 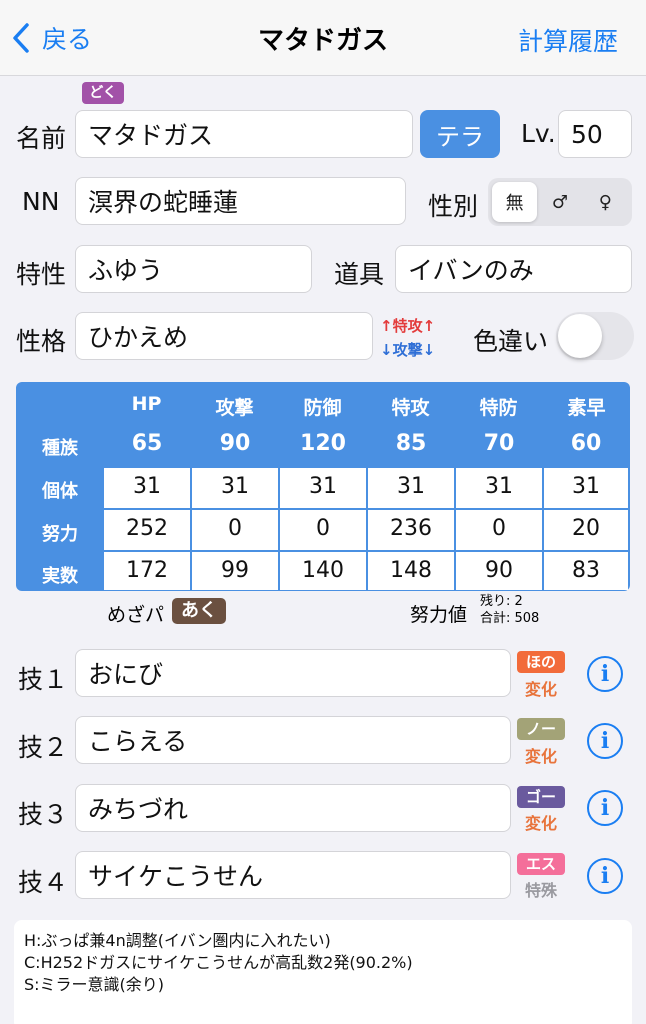 I want to click on actual-hp: 172, so click(x=147, y=571).